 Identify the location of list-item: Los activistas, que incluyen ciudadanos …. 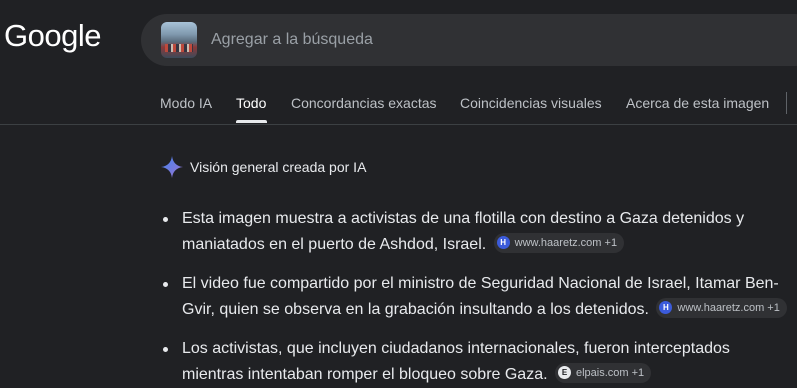
(475, 362).